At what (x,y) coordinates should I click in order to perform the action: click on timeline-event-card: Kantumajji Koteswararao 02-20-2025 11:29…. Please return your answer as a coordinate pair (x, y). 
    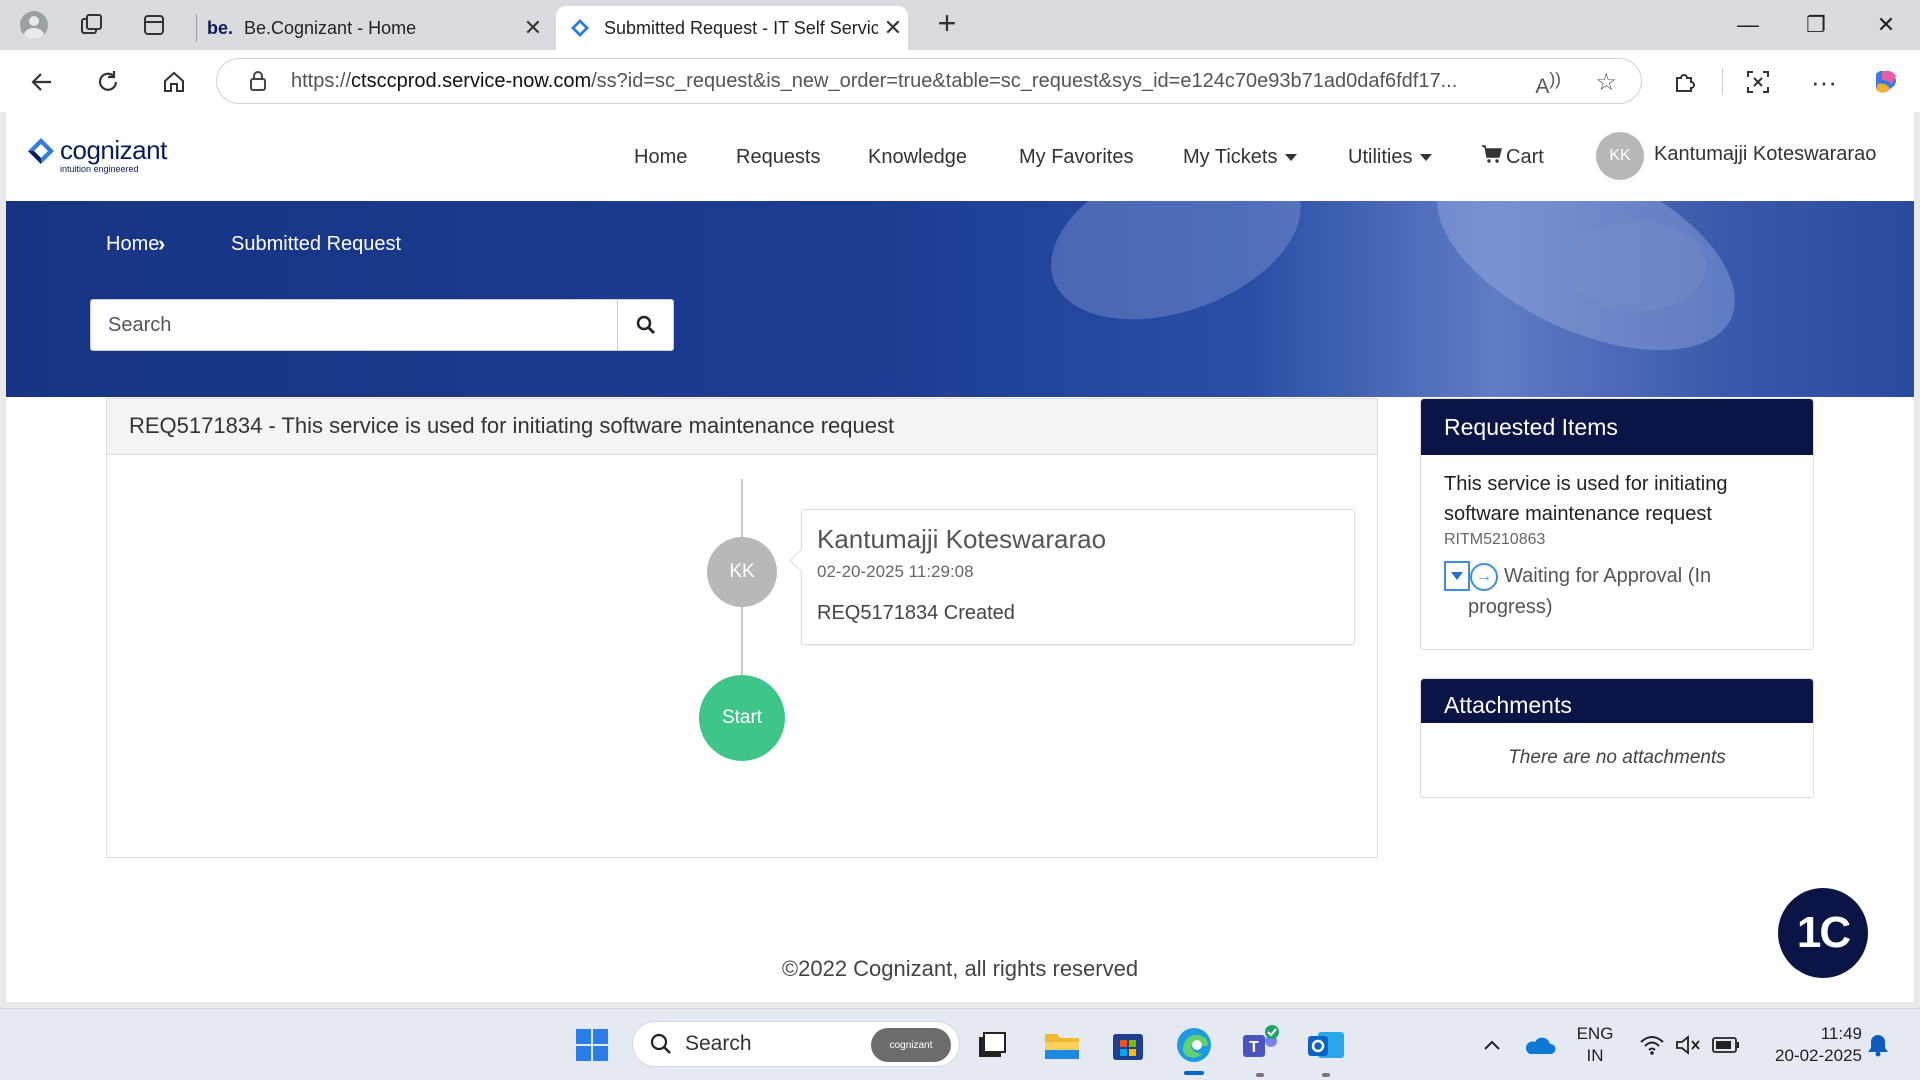
    Looking at the image, I should click on (1078, 577).